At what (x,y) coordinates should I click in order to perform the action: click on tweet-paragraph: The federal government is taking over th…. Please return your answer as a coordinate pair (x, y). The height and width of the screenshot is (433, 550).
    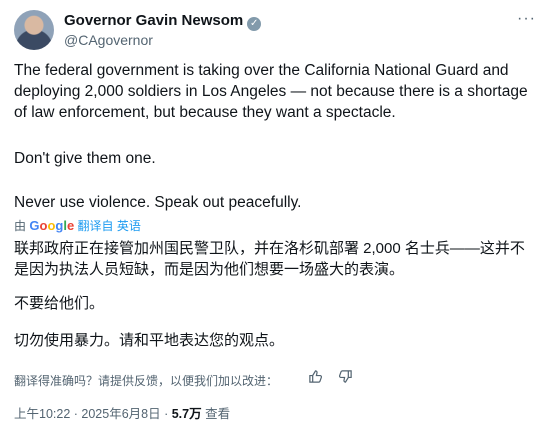
    Looking at the image, I should click on (271, 91).